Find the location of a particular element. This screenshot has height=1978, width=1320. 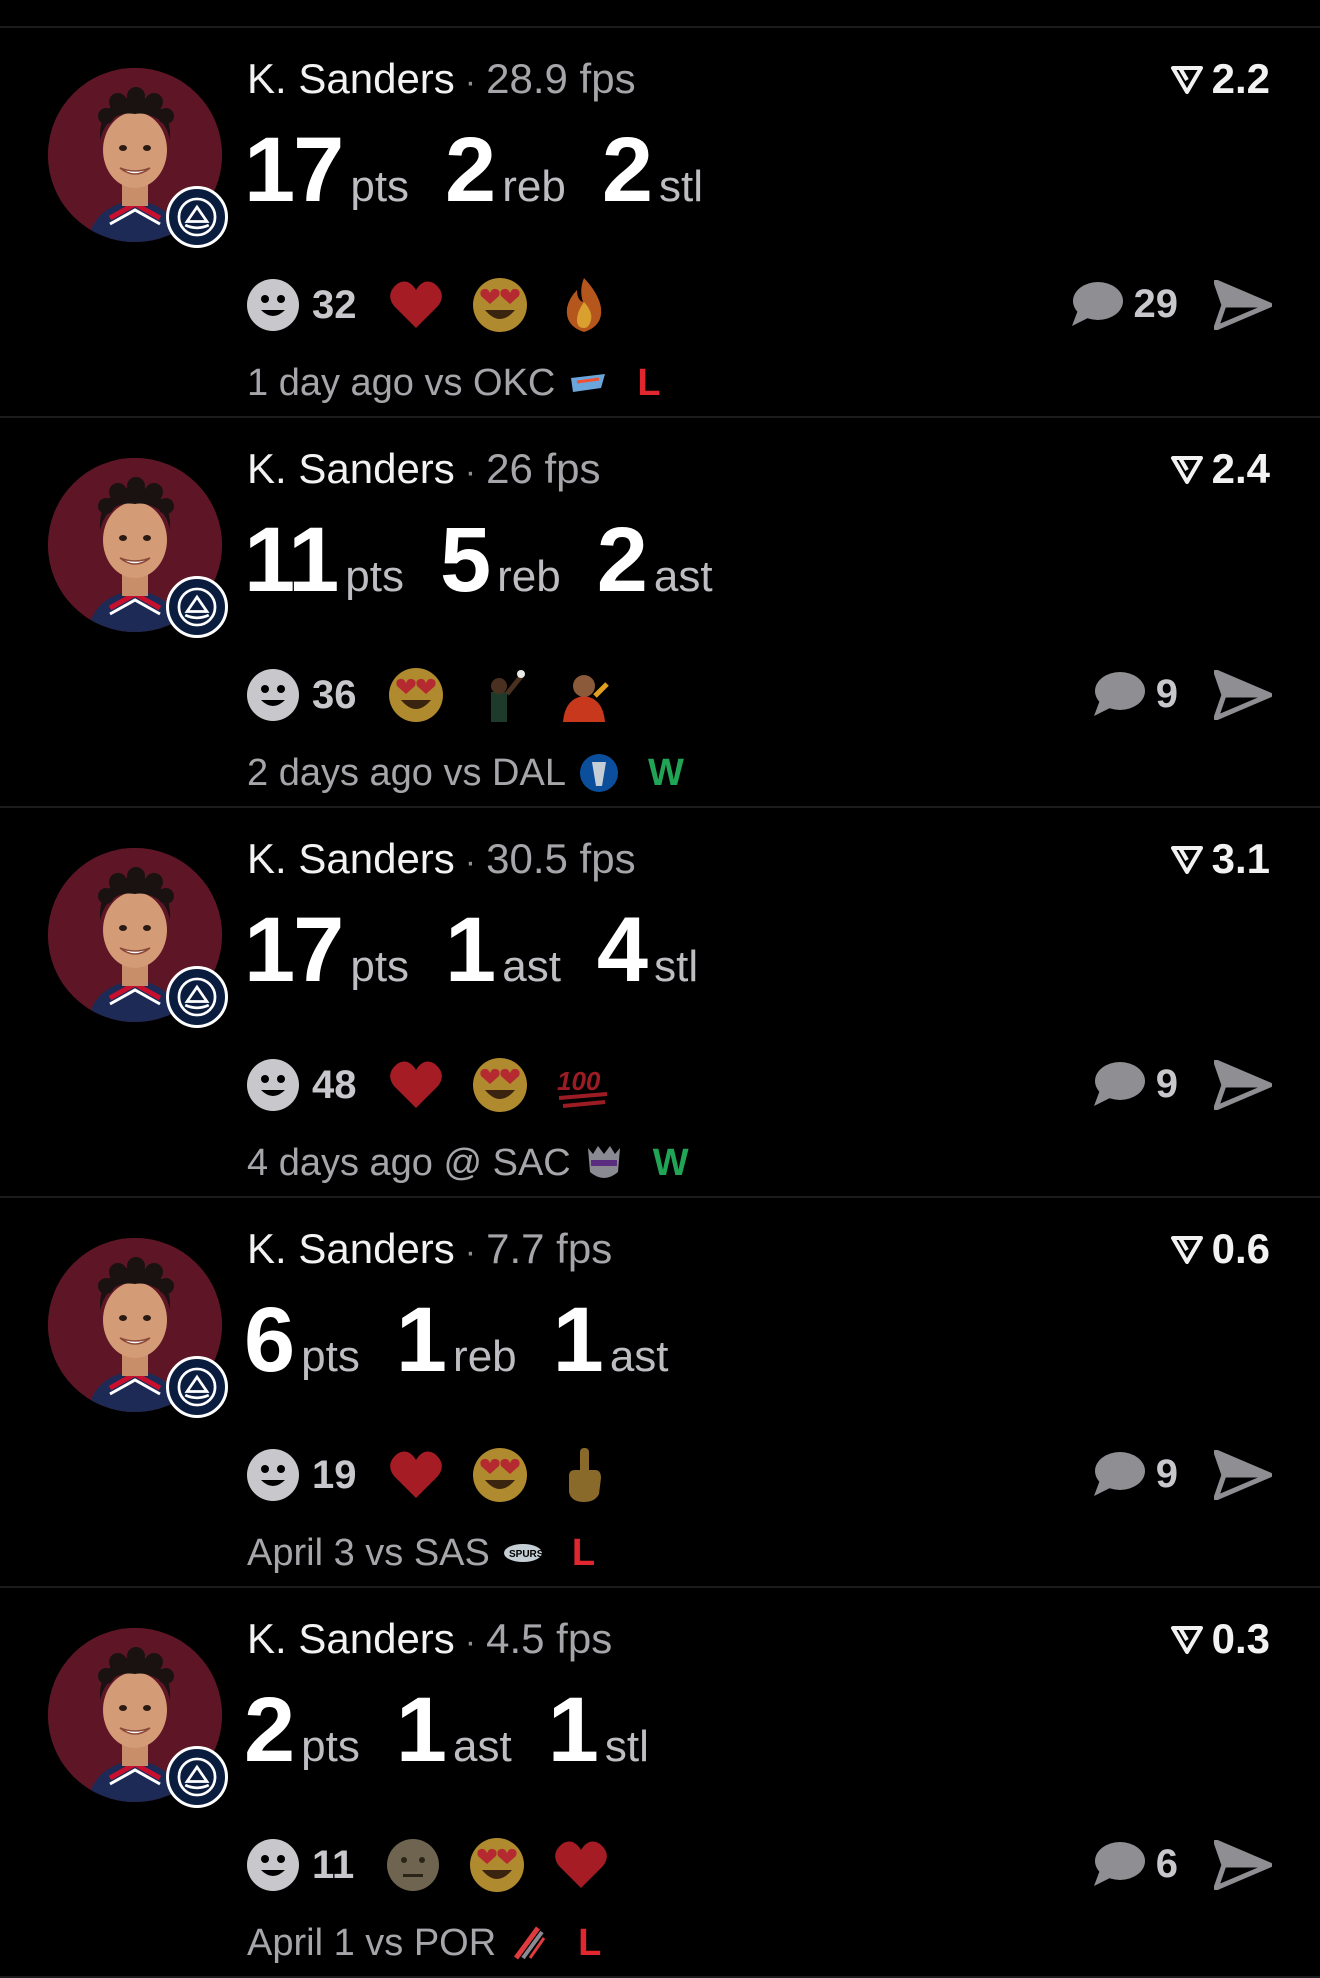

post-title: K. Sanders · 7.7 fps is located at coordinates (429, 1249).